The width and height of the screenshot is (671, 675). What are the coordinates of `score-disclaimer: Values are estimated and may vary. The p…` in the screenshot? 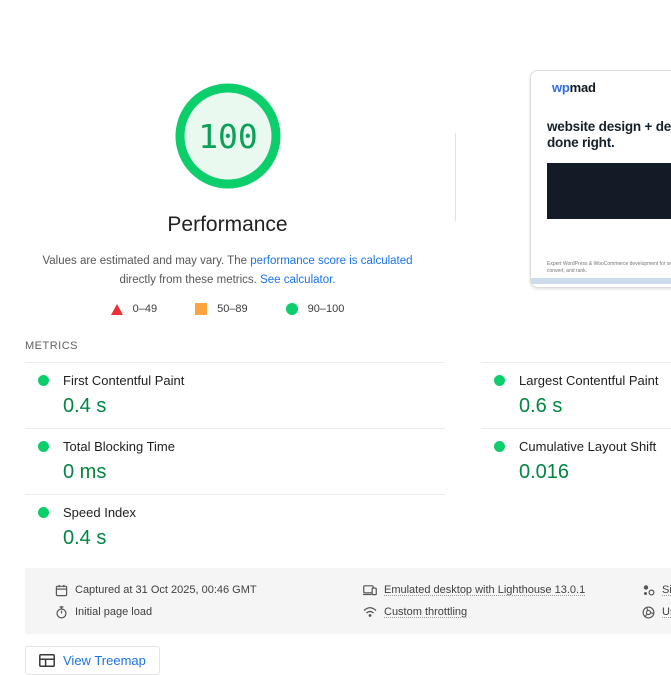 It's located at (227, 270).